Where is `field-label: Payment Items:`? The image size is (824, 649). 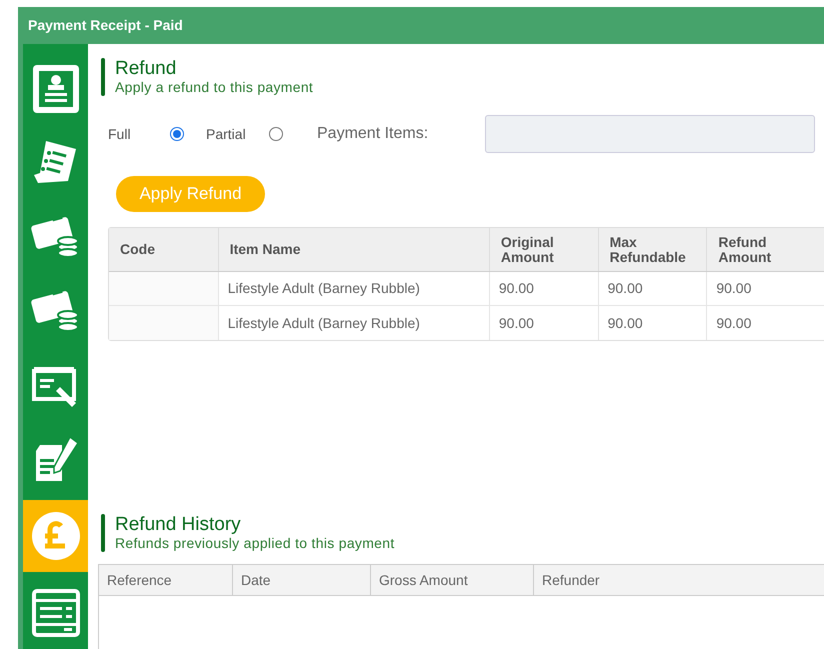
field-label: Payment Items: is located at coordinates (373, 134).